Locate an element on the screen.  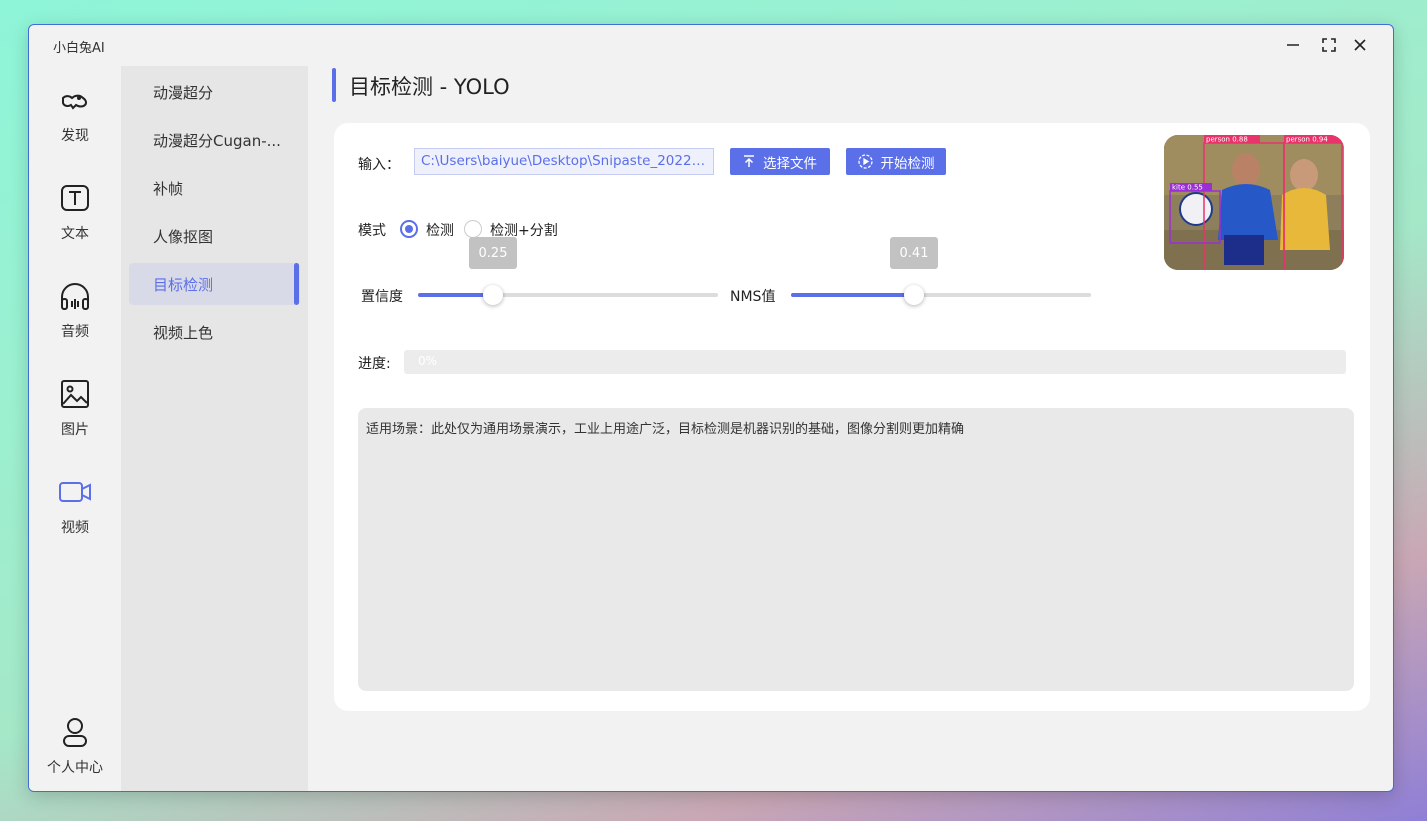
play-circle-icon is located at coordinates (865, 161).